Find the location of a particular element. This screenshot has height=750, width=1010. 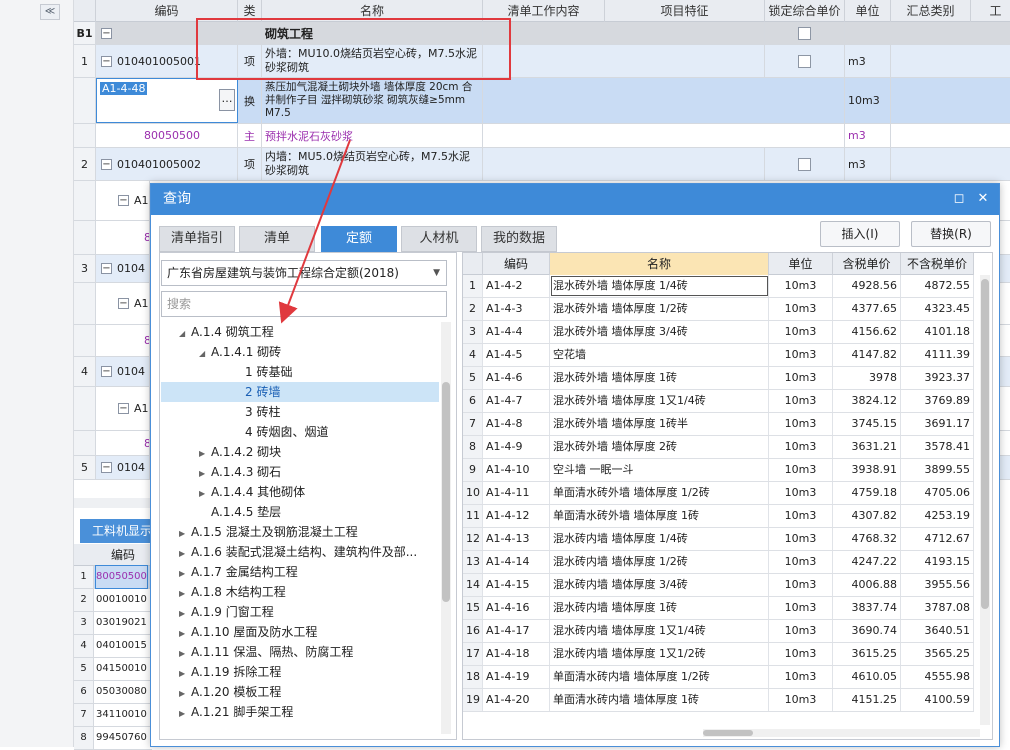

close-icon: ✕ is located at coordinates (983, 199).